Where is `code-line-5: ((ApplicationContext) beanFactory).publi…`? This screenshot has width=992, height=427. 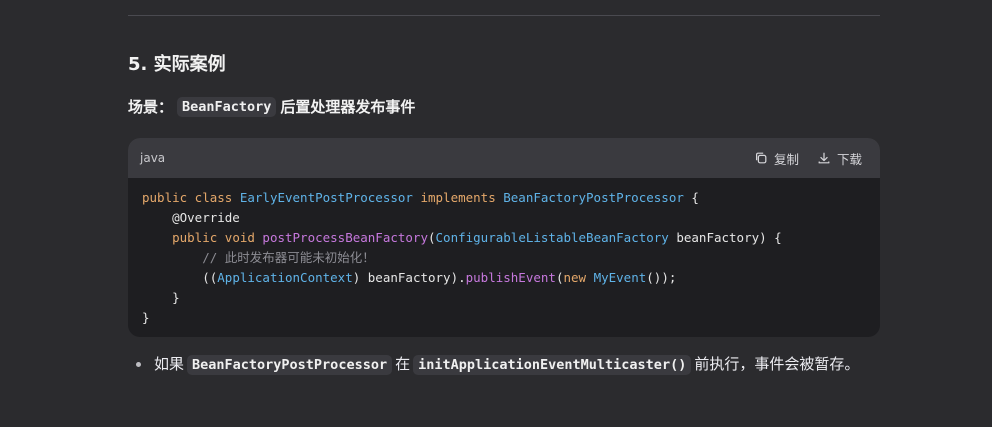 code-line-5: ((ApplicationContext) beanFactory).publi… is located at coordinates (409, 277).